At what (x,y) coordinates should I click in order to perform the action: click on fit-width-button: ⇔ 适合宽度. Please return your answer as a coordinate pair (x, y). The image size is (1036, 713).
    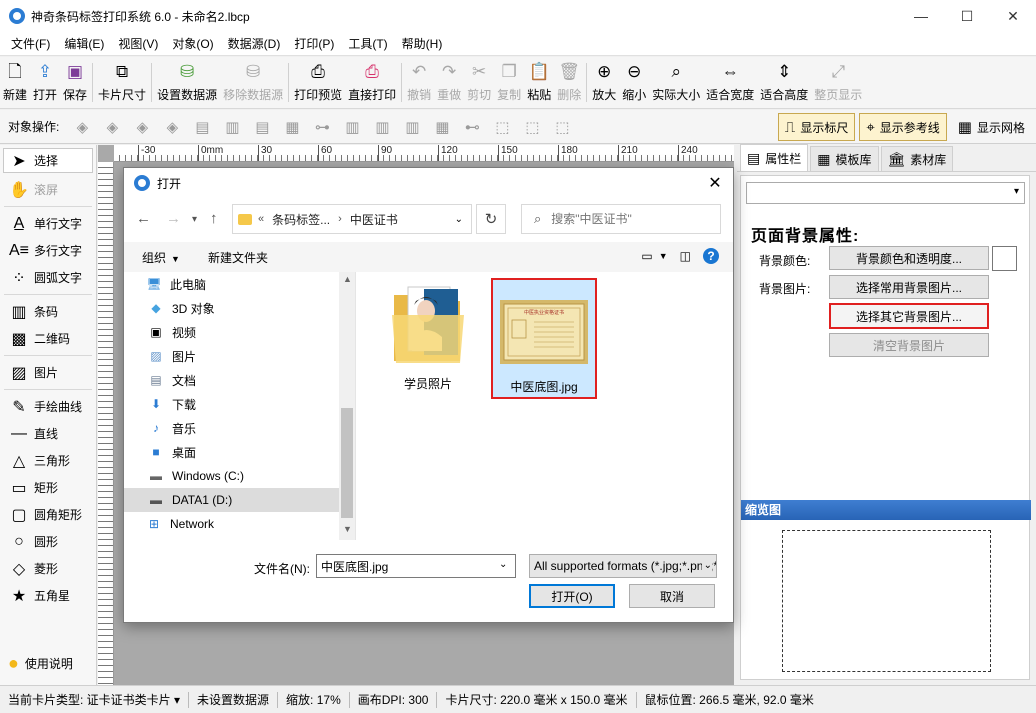
    Looking at the image, I should click on (730, 83).